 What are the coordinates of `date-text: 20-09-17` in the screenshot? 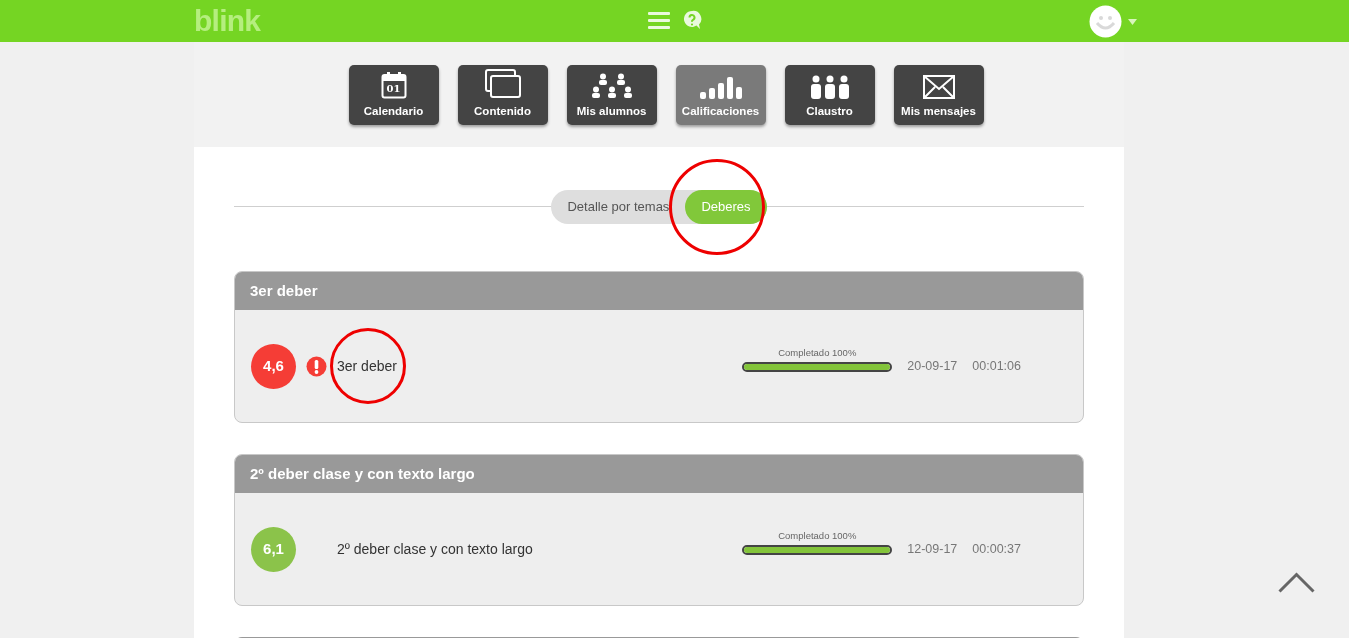 It's located at (932, 366).